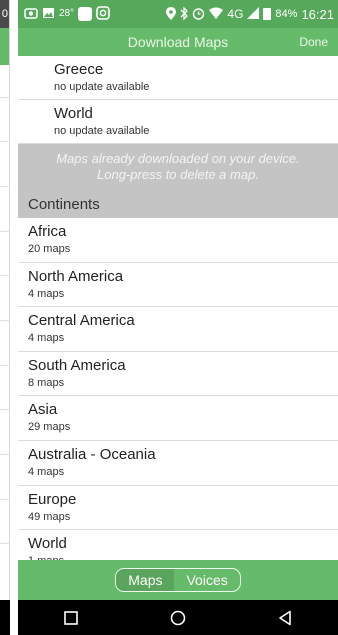 This screenshot has height=635, width=338. Describe the element at coordinates (206, 580) in the screenshot. I see `tab-voices: Voices` at that location.